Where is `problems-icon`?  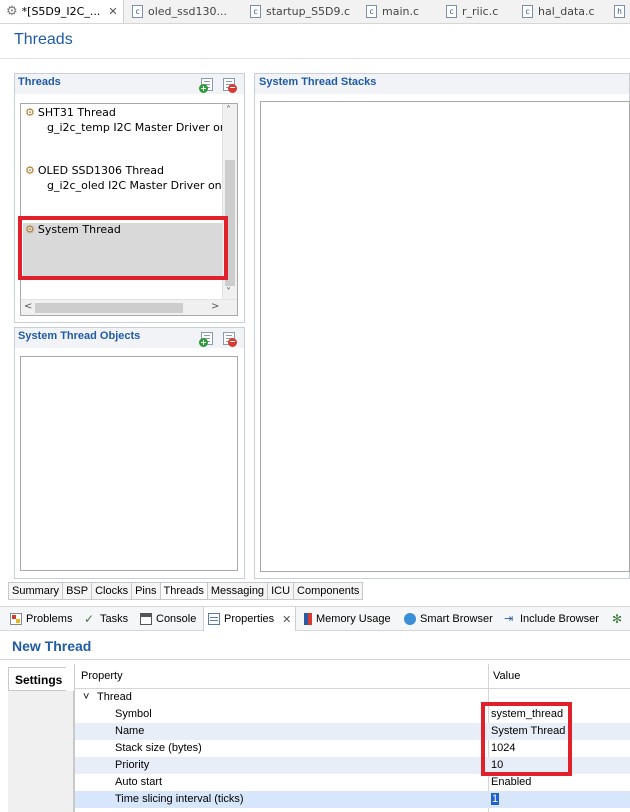 problems-icon is located at coordinates (16, 619).